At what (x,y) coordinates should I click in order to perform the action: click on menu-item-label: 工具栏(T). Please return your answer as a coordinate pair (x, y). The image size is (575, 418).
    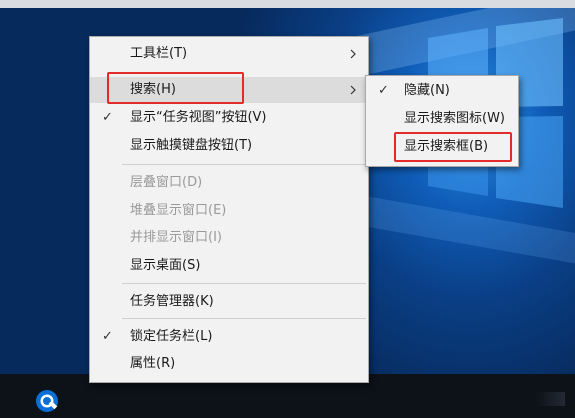
    Looking at the image, I should click on (159, 53).